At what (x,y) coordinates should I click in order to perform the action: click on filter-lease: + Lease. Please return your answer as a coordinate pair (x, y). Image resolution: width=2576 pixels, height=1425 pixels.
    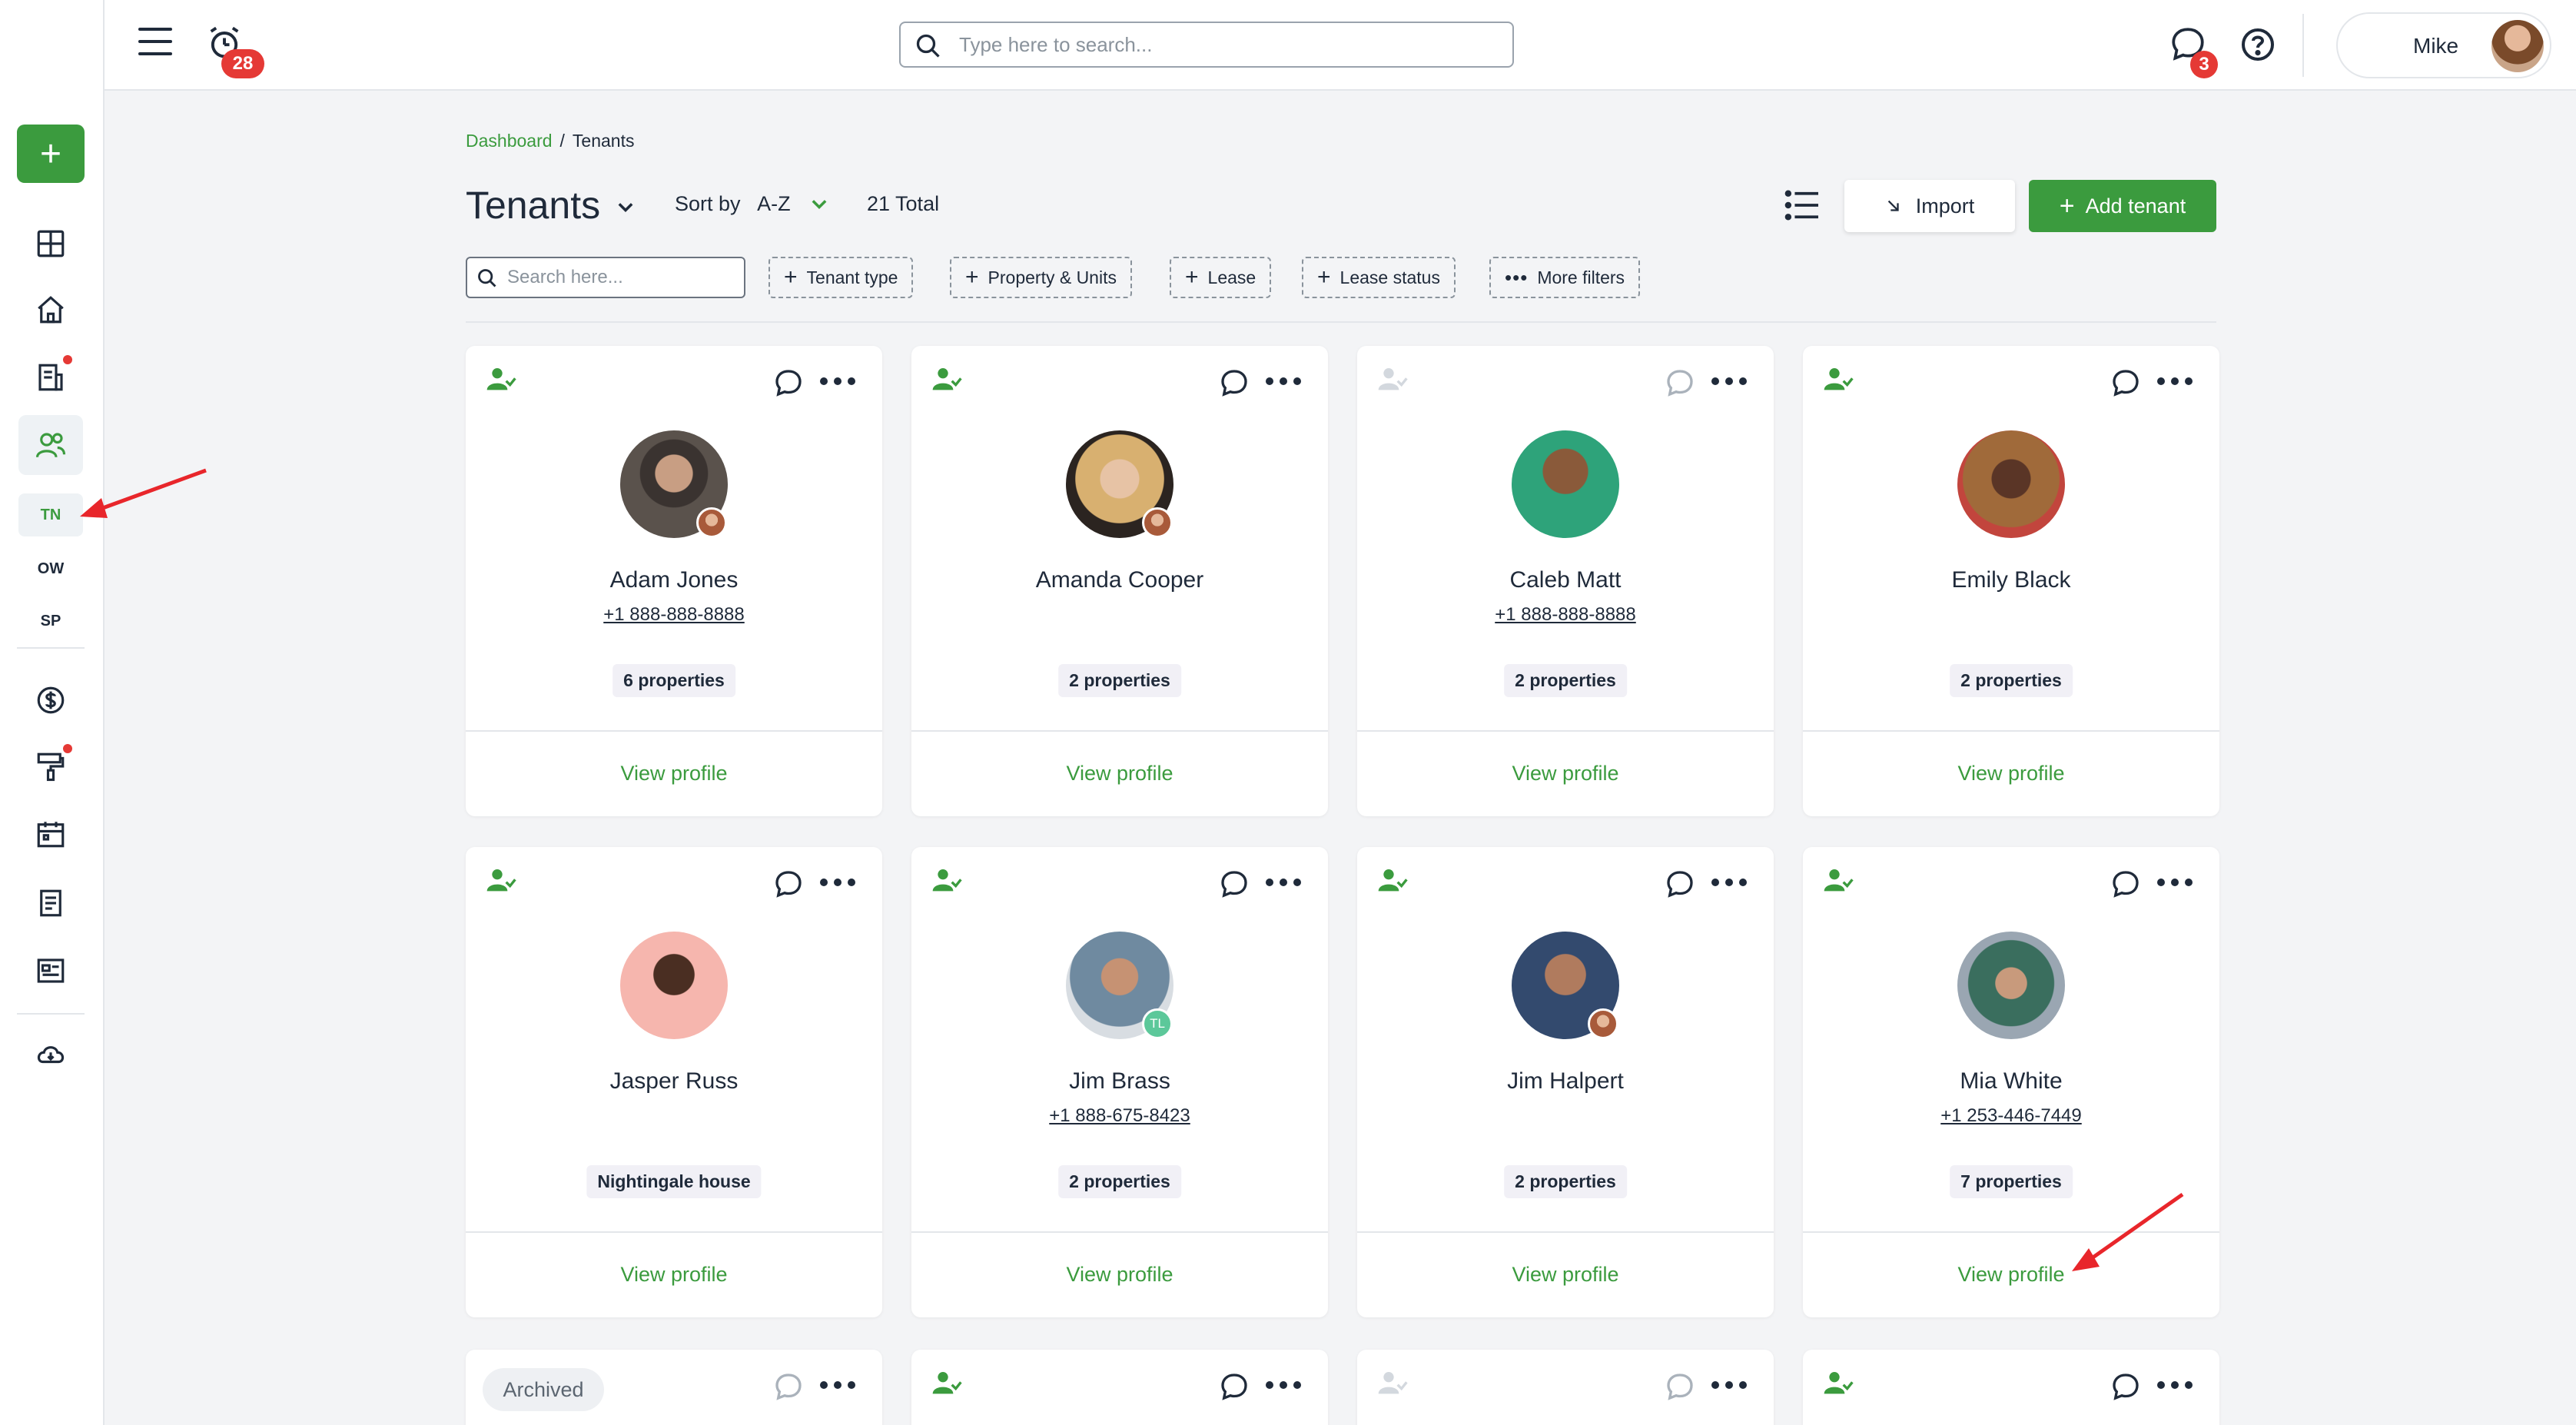
    Looking at the image, I should click on (1221, 277).